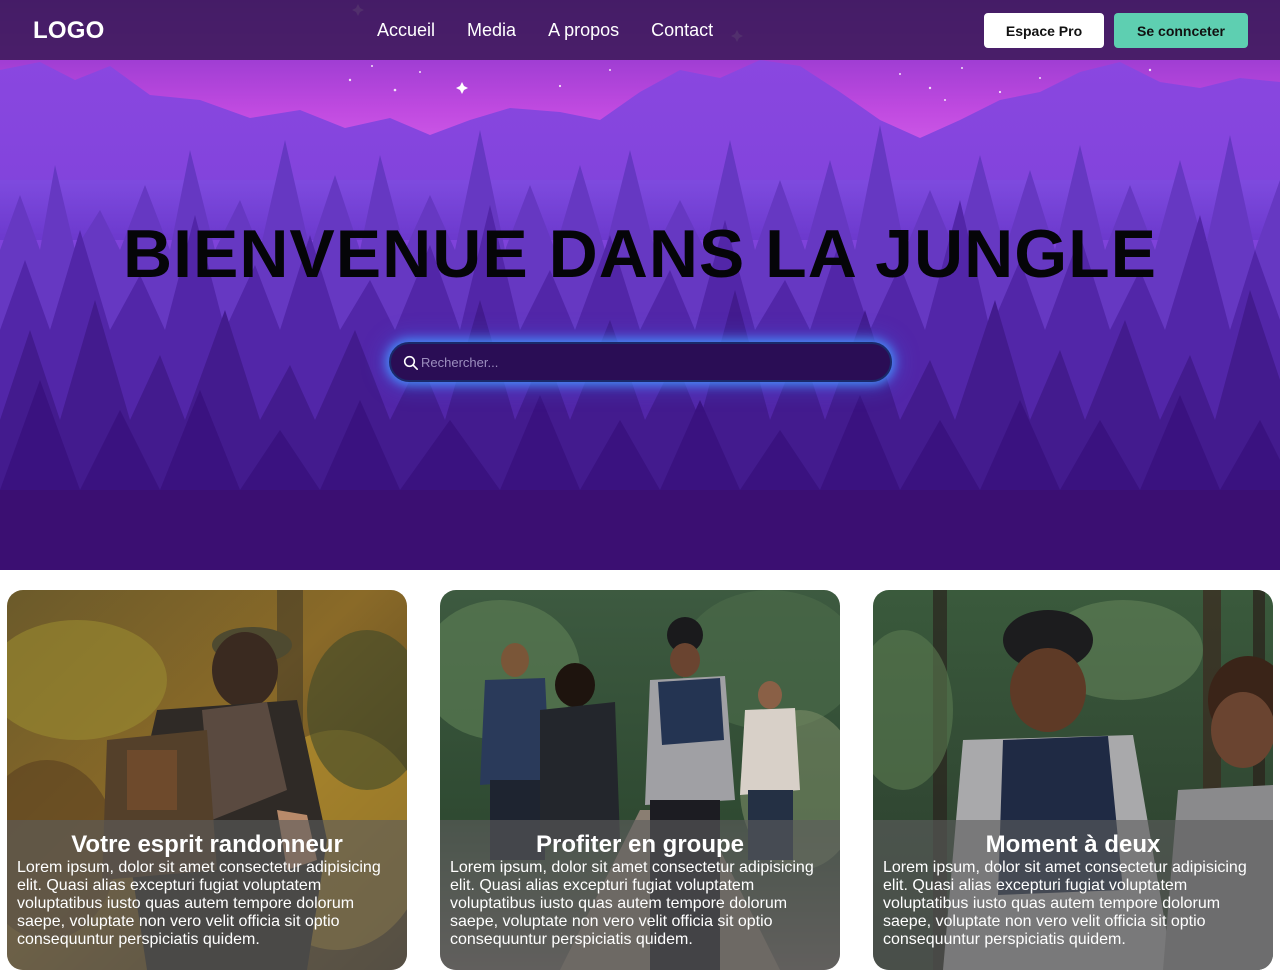 Image resolution: width=1280 pixels, height=970 pixels. What do you see at coordinates (651, 362) in the screenshot?
I see `search-input` at bounding box center [651, 362].